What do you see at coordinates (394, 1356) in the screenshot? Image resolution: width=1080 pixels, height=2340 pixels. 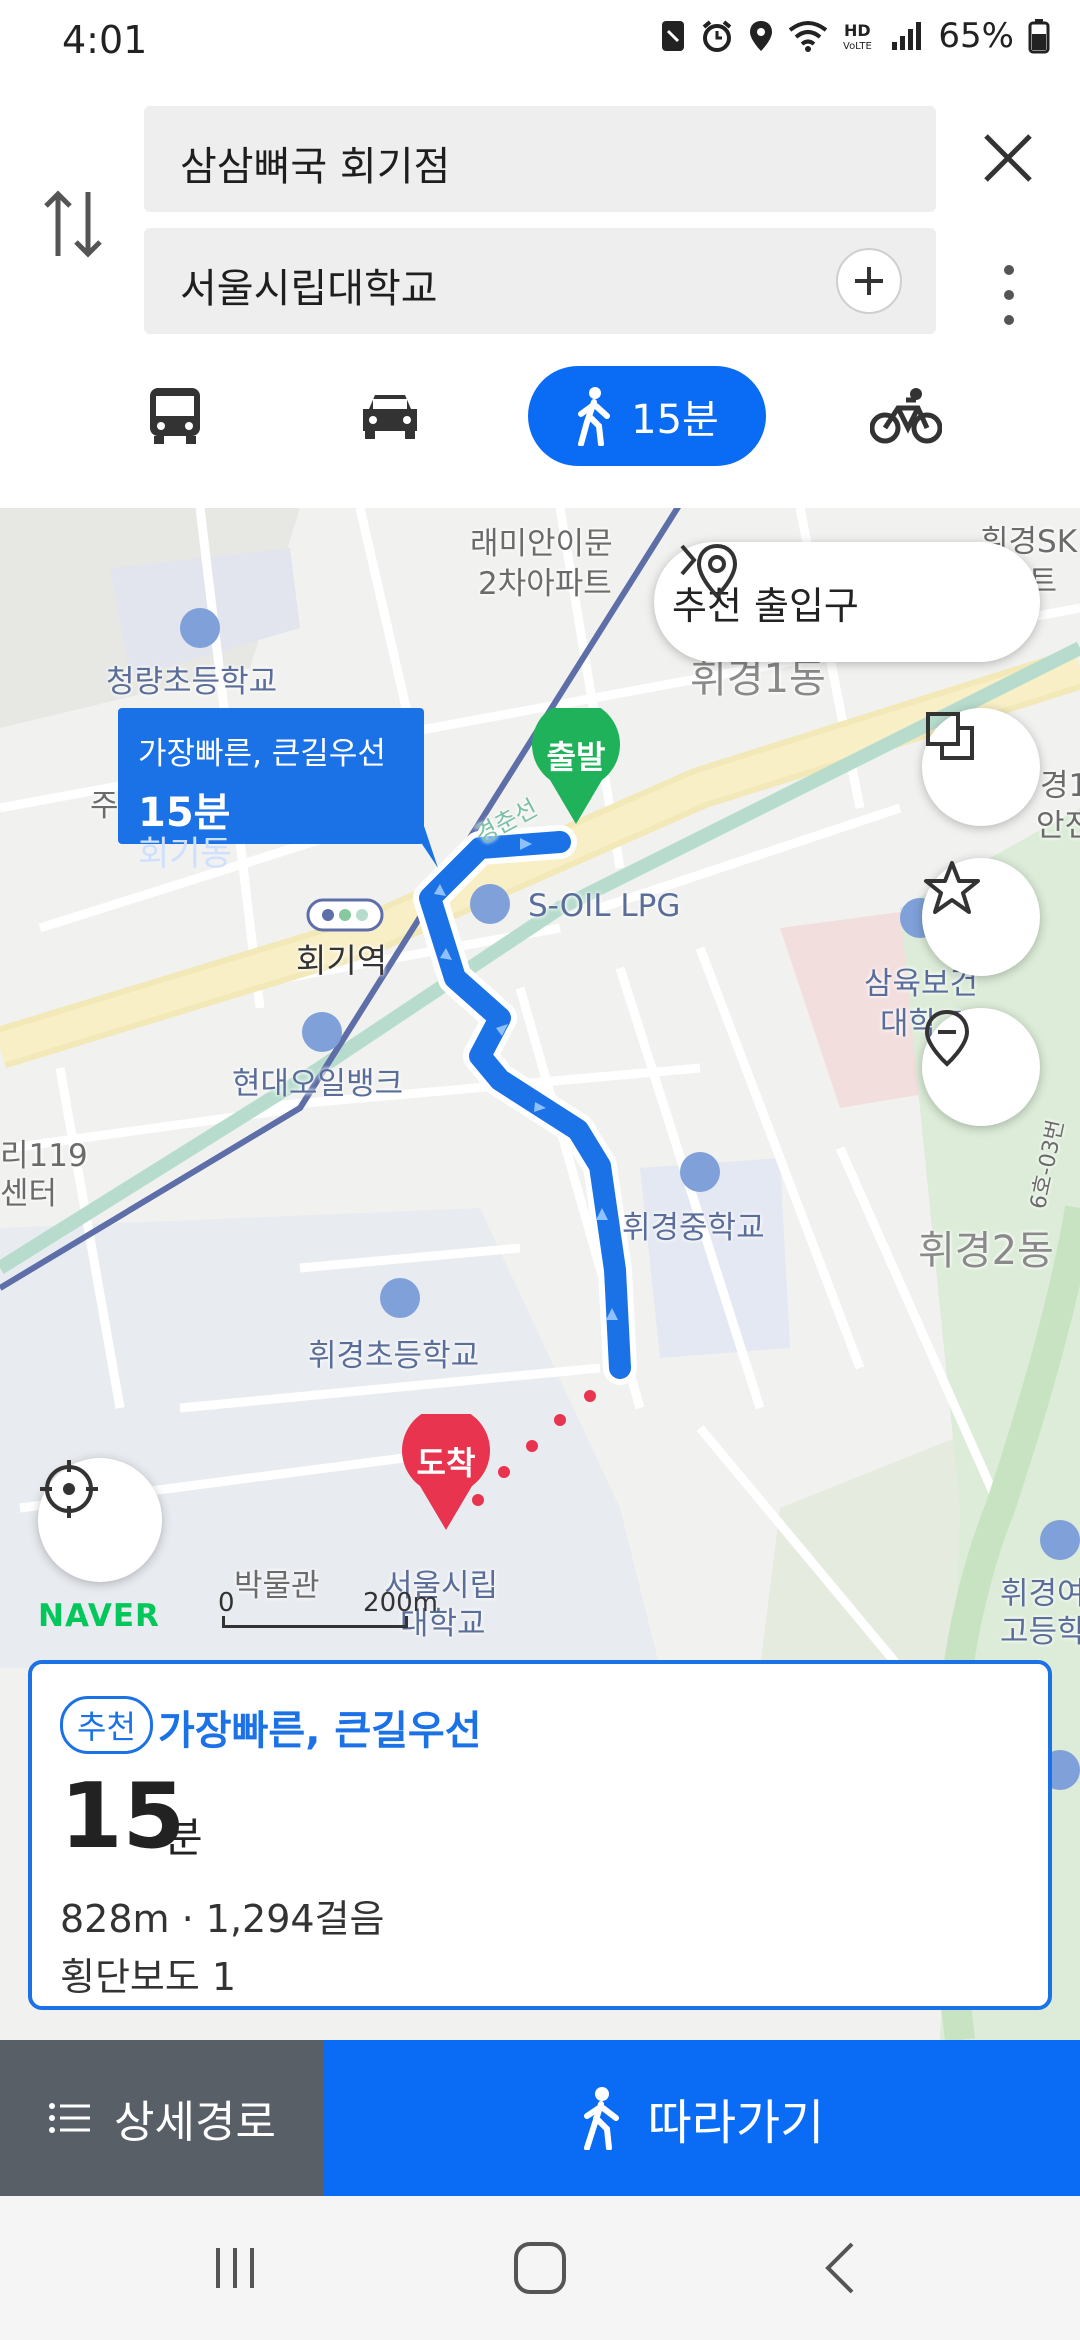 I see `map-label: 휘경초등학교` at bounding box center [394, 1356].